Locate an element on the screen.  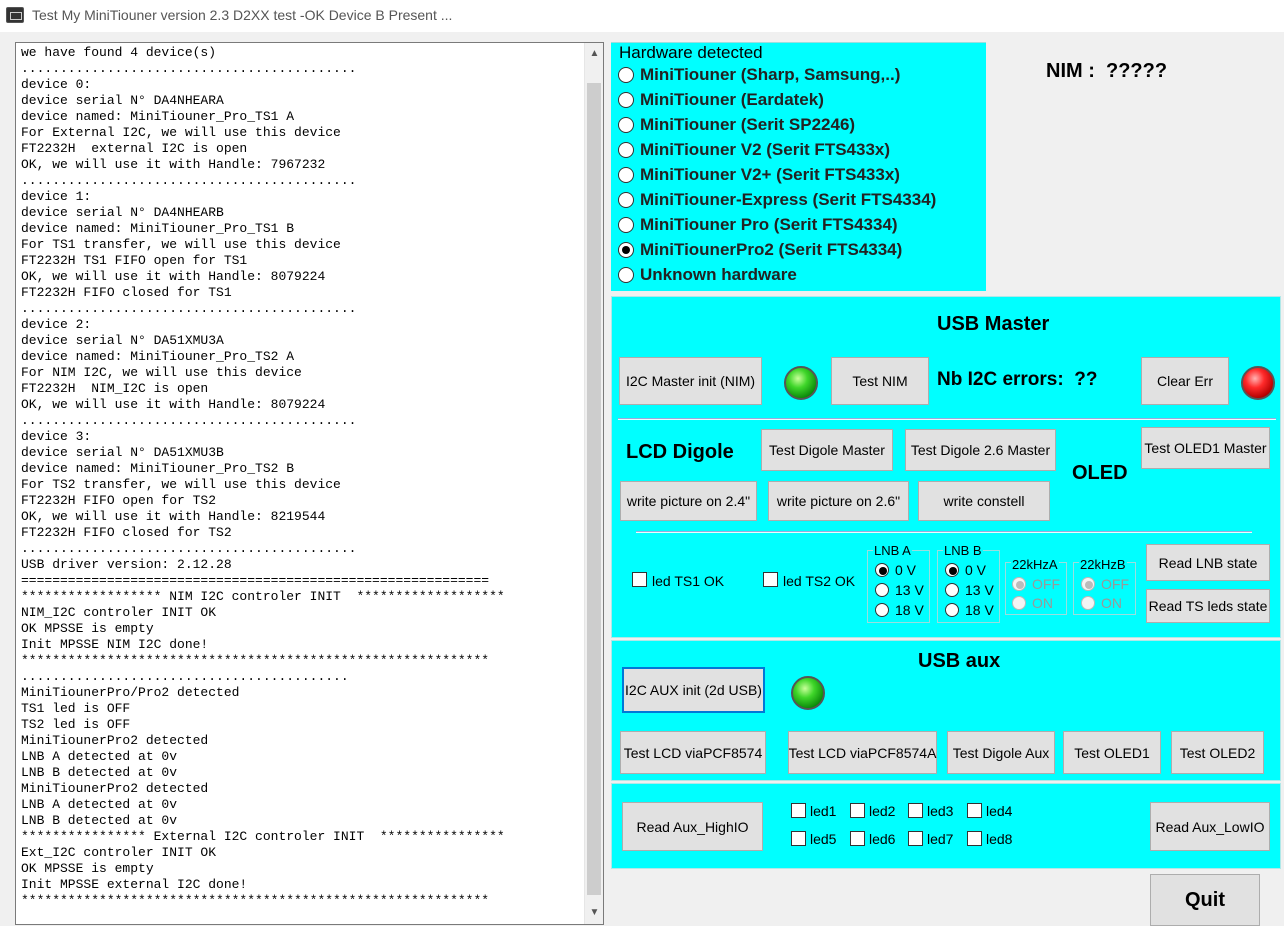
app-icon is located at coordinates (15, 15).